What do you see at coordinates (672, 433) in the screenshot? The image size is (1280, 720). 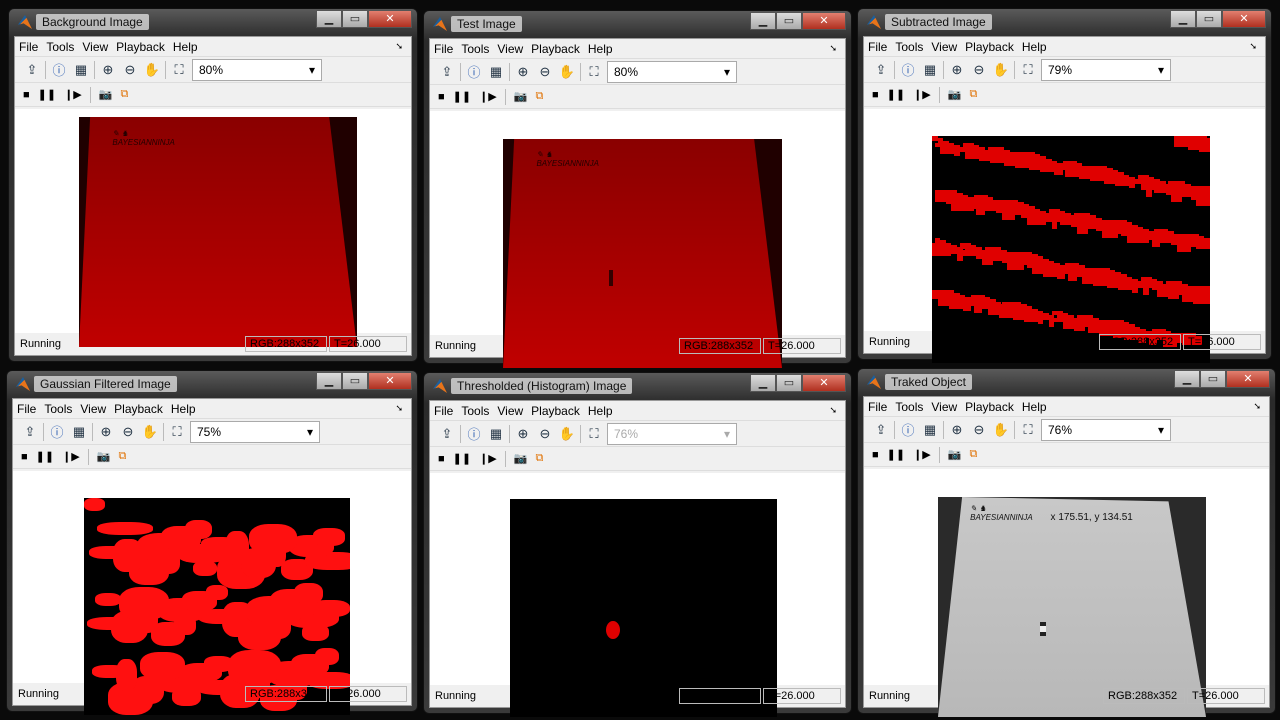 I see `zoom-select: 76% ▾` at bounding box center [672, 433].